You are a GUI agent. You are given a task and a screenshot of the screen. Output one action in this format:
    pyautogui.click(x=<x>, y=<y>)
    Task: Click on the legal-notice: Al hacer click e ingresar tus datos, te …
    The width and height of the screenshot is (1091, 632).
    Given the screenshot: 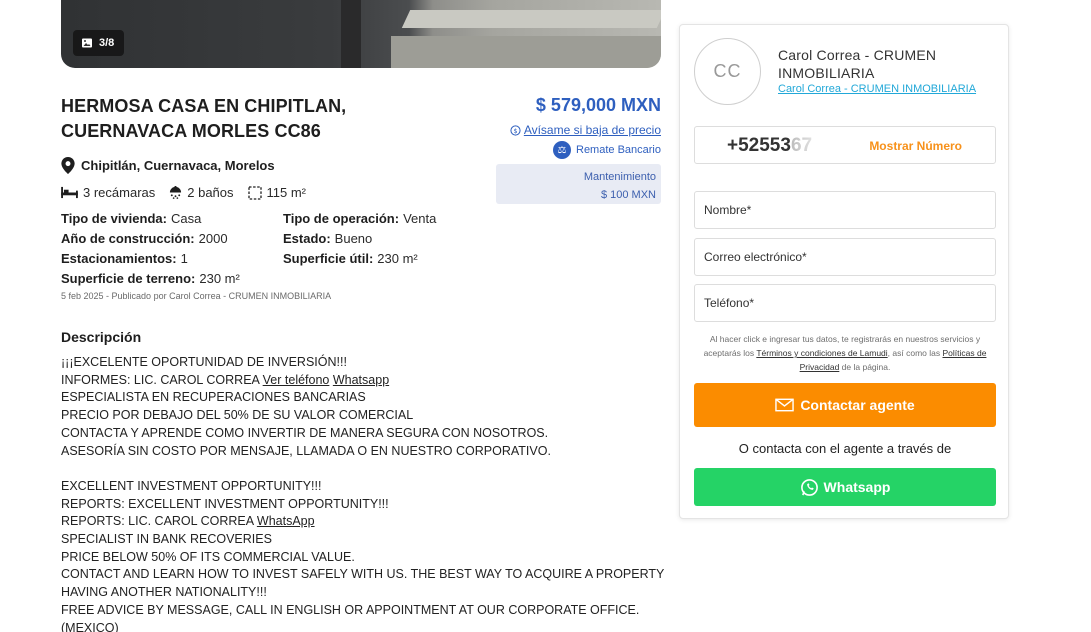 What is the action you would take?
    pyautogui.click(x=845, y=353)
    